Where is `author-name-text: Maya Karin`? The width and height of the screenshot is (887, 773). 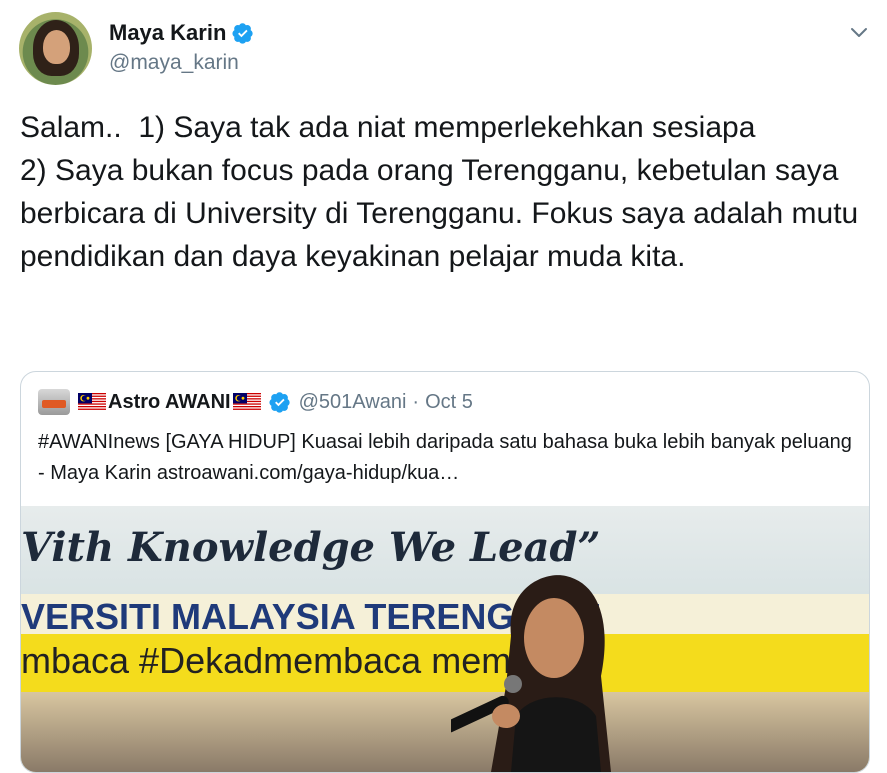 author-name-text: Maya Karin is located at coordinates (167, 33).